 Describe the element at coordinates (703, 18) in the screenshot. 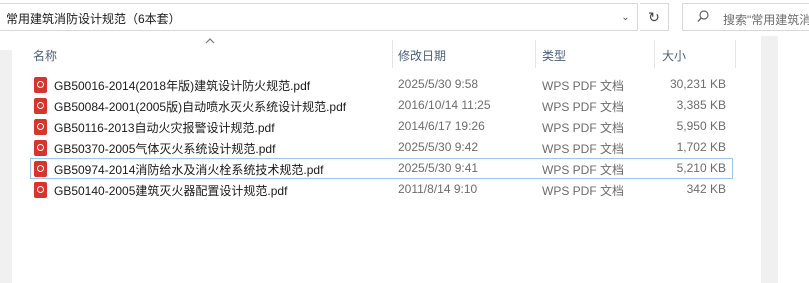

I see `search-icon` at that location.